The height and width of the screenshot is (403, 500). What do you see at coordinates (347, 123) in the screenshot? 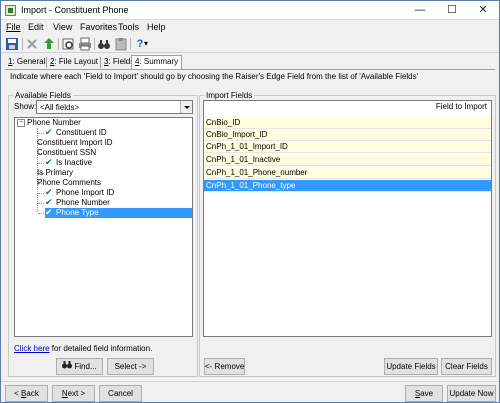
I see `import-field-row: CnBio_ID` at bounding box center [347, 123].